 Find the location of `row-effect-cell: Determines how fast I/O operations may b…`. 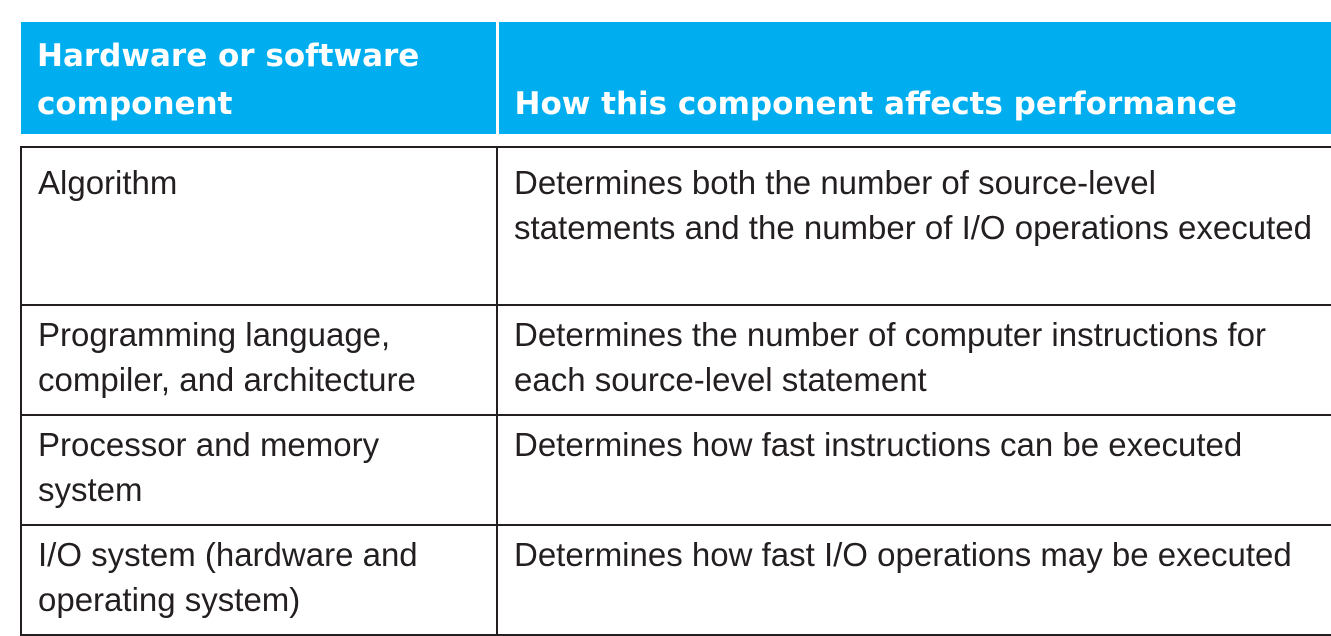

row-effect-cell: Determines how fast I/O operations may b… is located at coordinates (914, 580).